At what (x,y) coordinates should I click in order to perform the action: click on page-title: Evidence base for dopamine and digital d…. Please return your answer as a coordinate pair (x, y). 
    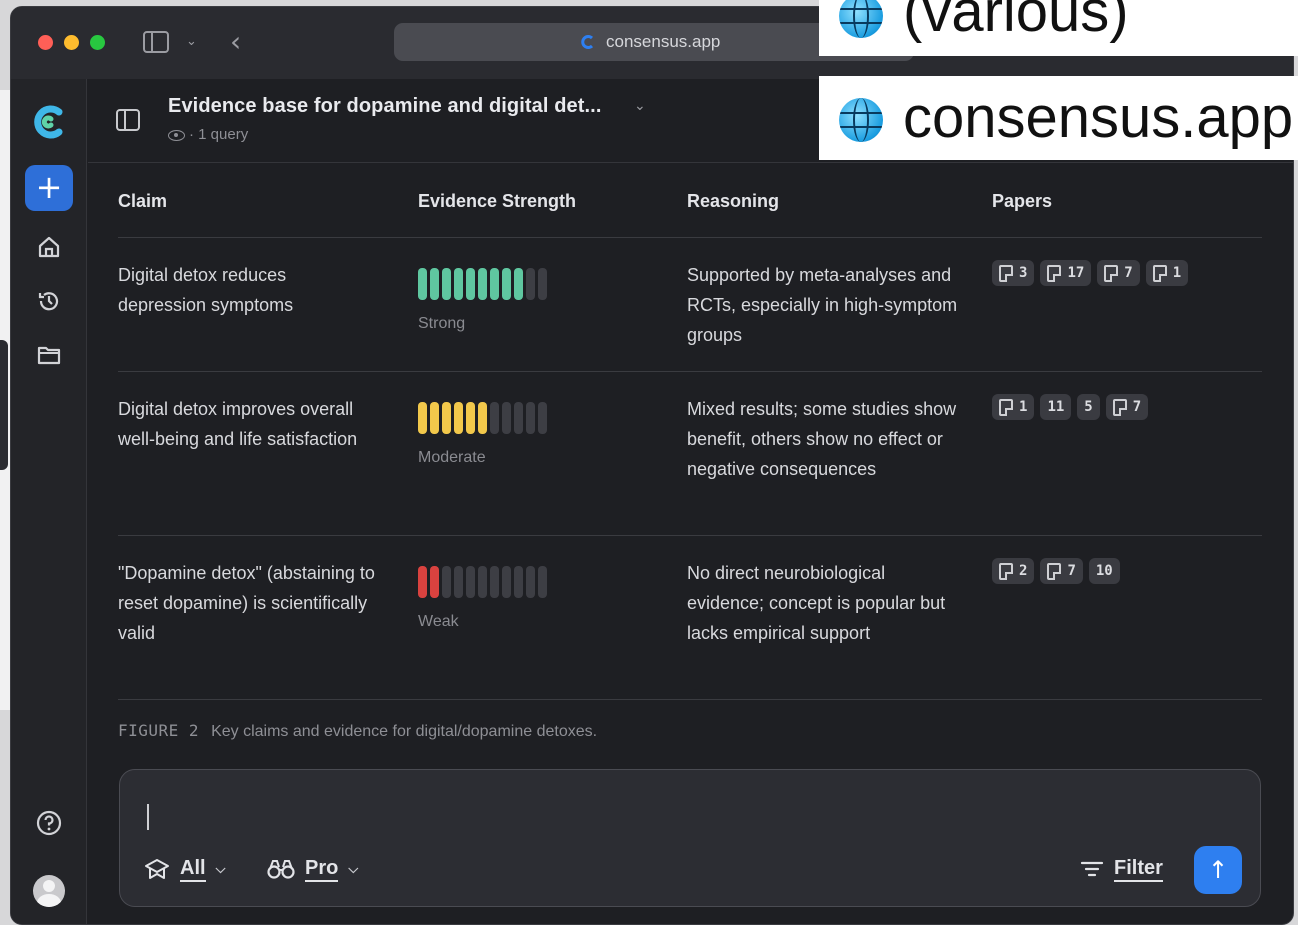
    Looking at the image, I should click on (384, 106).